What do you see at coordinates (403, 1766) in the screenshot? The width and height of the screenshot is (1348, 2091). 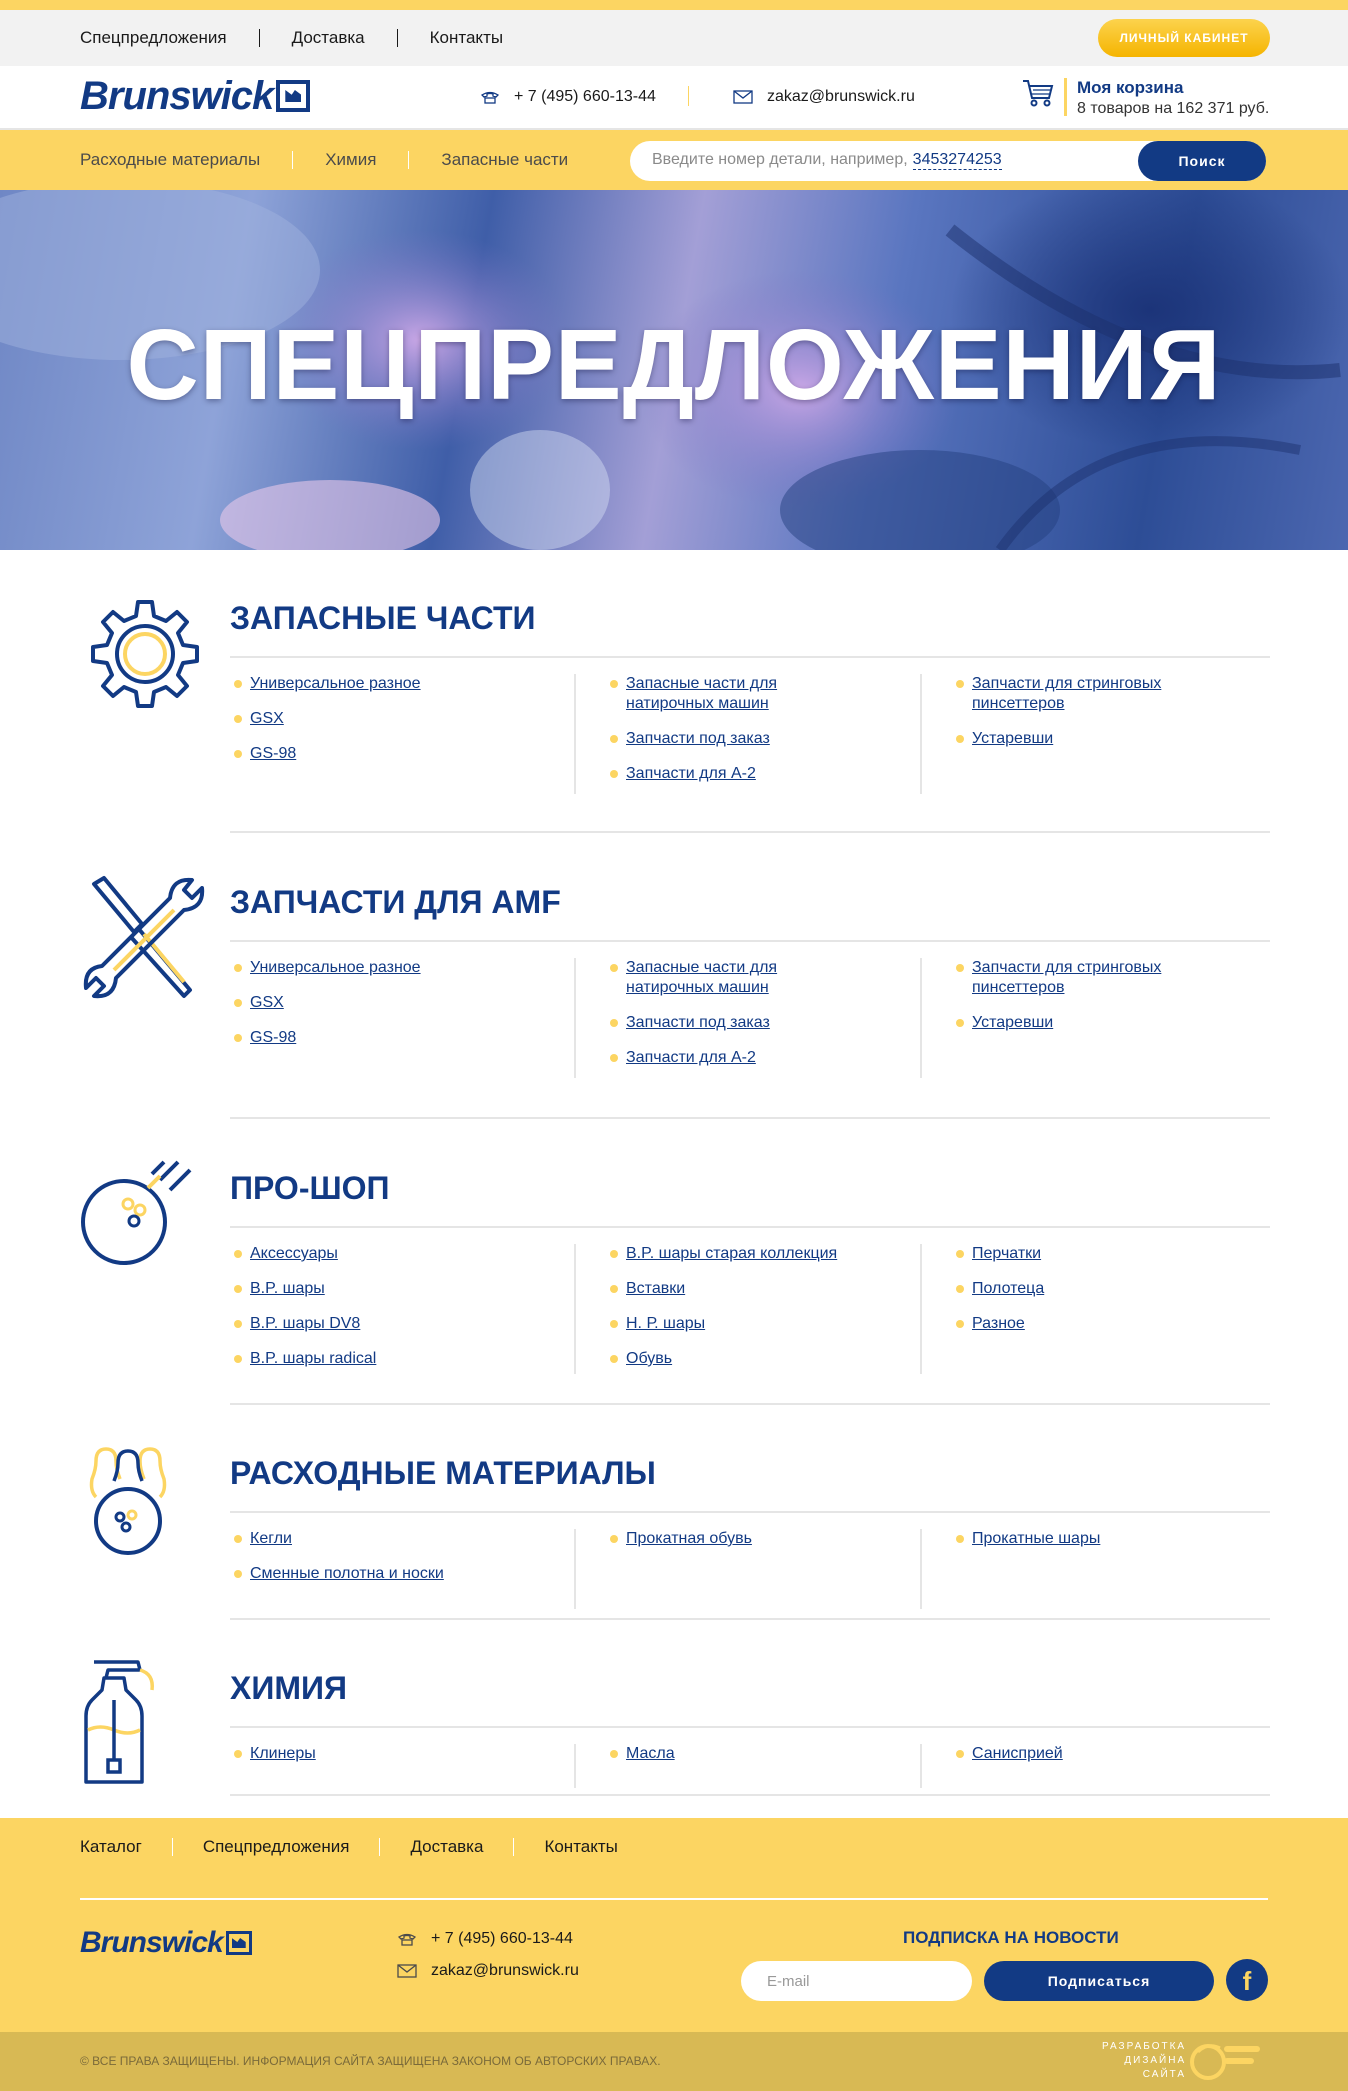 I see `link-column: Клинеры` at bounding box center [403, 1766].